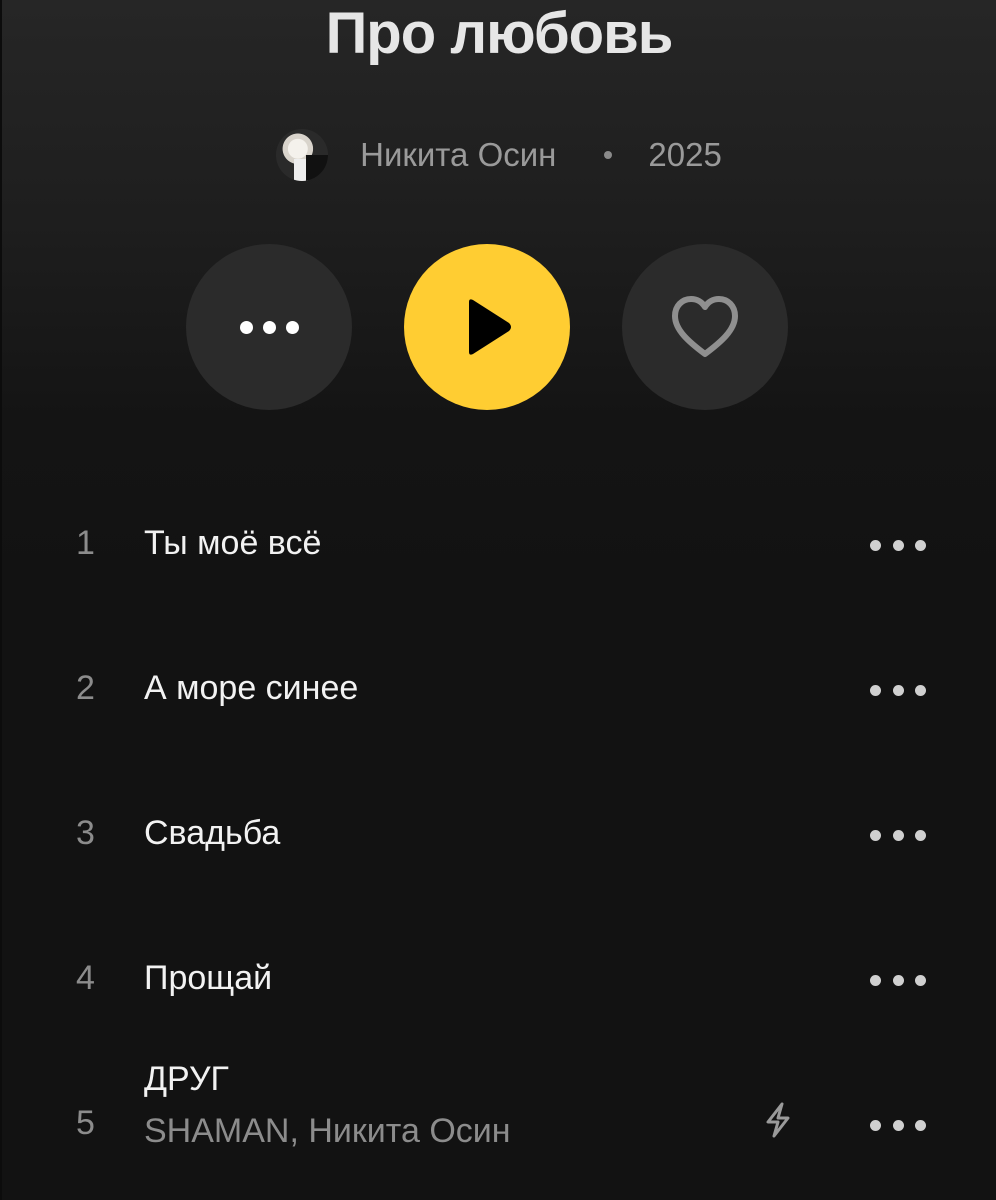 The width and height of the screenshot is (996, 1200). I want to click on track-row: 5 ДРУГ SHAMAN, Никита Осин, so click(499, 1124).